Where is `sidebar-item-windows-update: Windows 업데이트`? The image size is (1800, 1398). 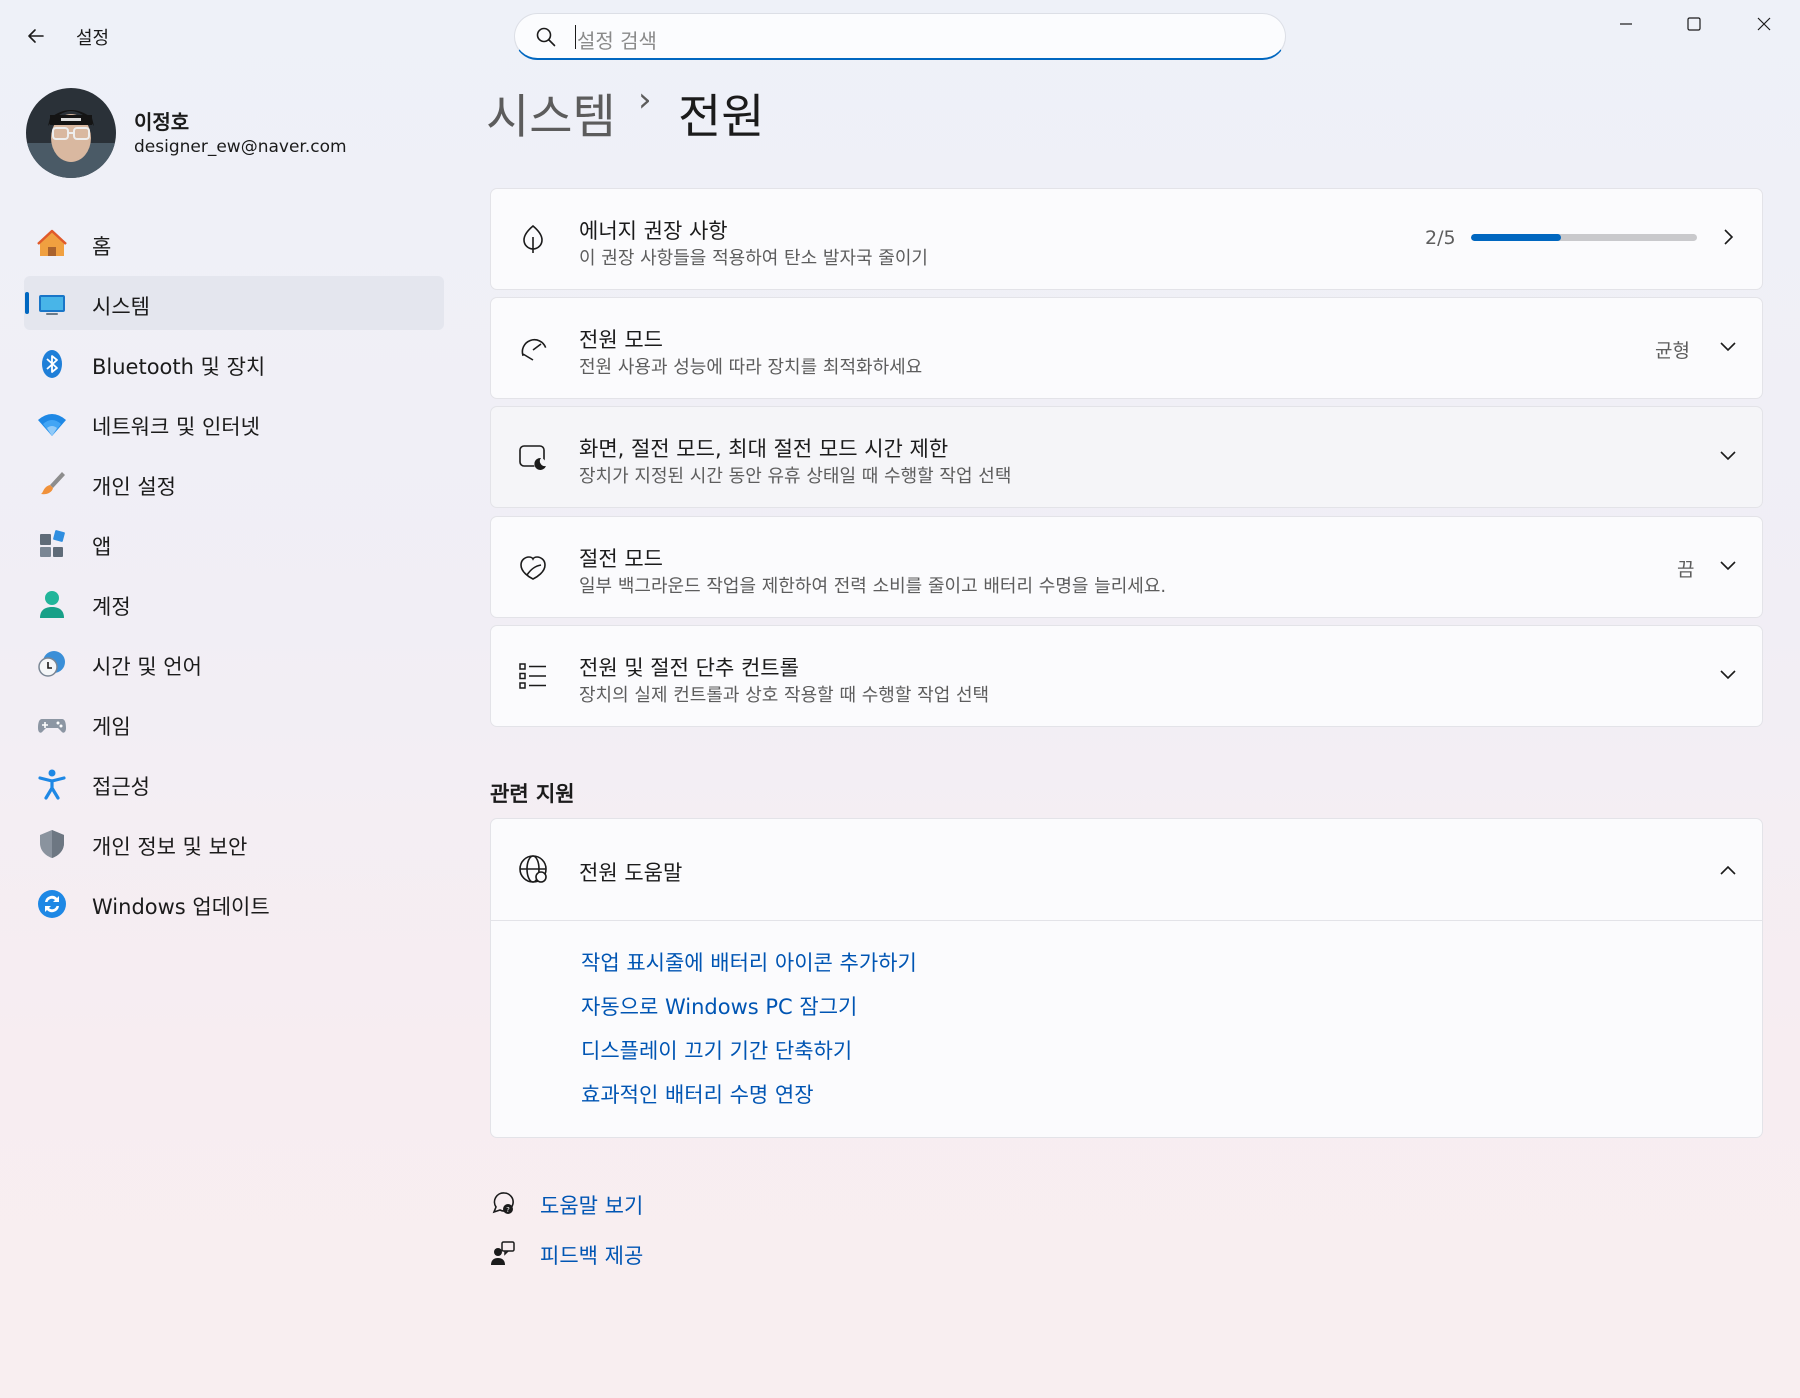 sidebar-item-windows-update: Windows 업데이트 is located at coordinates (234, 903).